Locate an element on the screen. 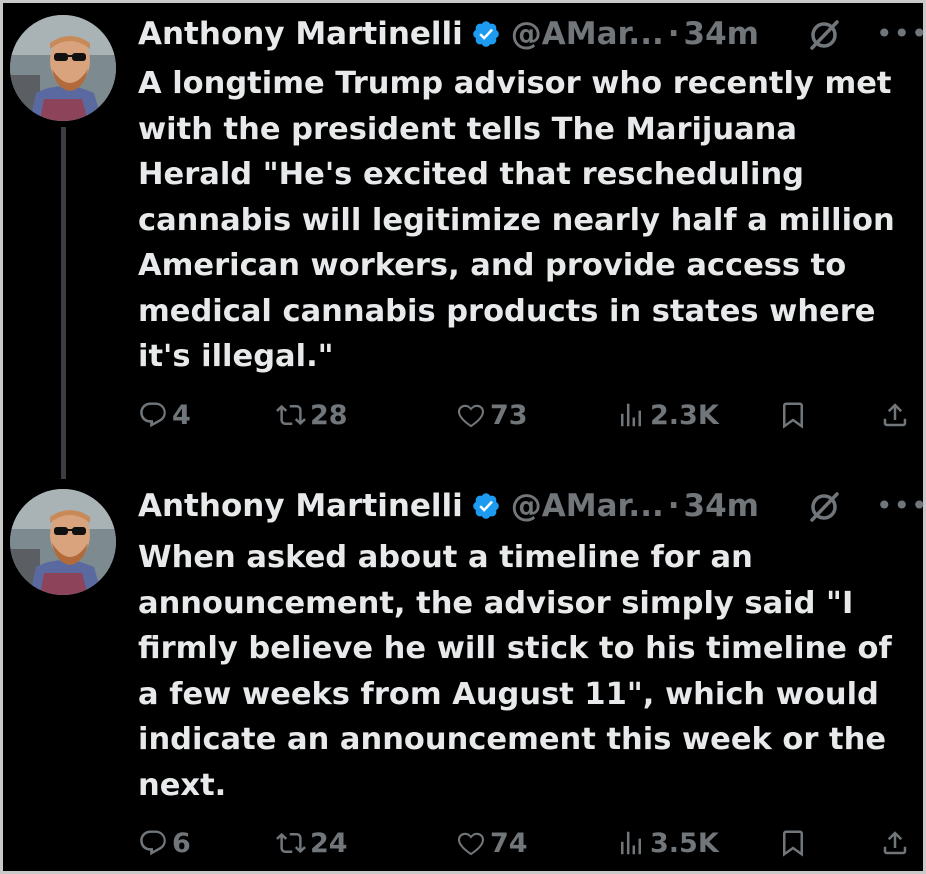  repost-button: 24 is located at coordinates (312, 843).